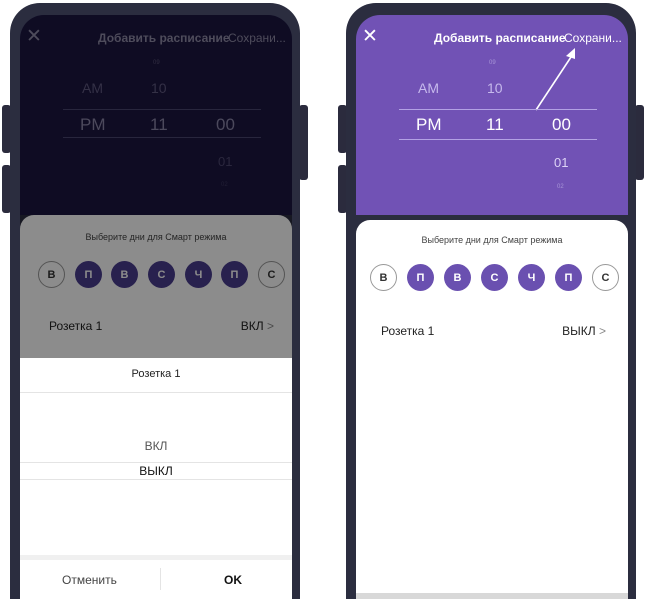  I want to click on days-label: Выберите дни для Смарт режима, so click(492, 240).